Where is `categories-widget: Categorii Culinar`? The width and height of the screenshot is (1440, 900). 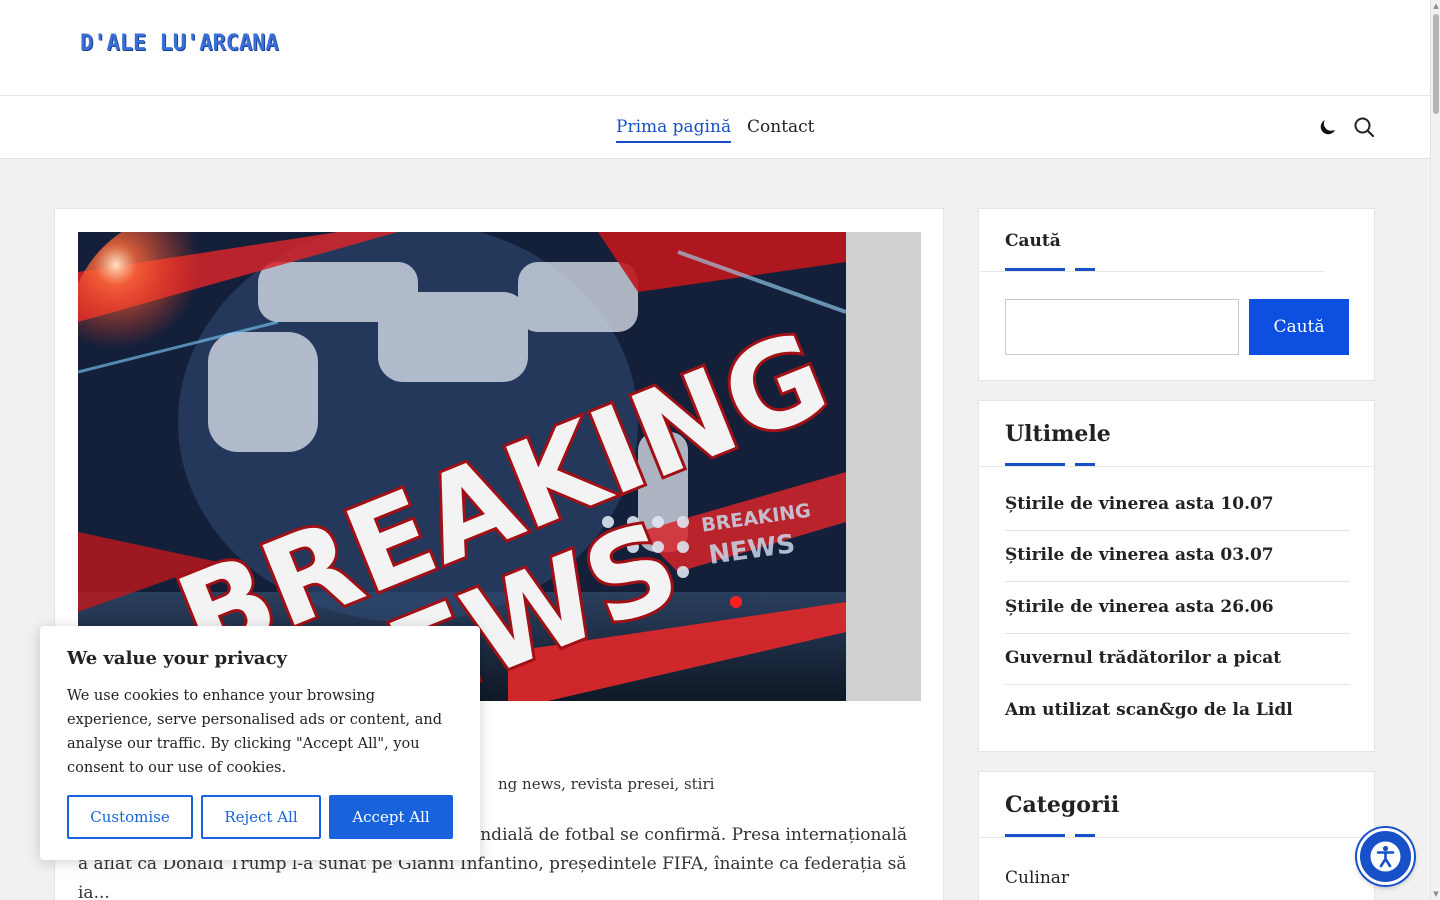
categories-widget: Categorii Culinar is located at coordinates (1176, 835).